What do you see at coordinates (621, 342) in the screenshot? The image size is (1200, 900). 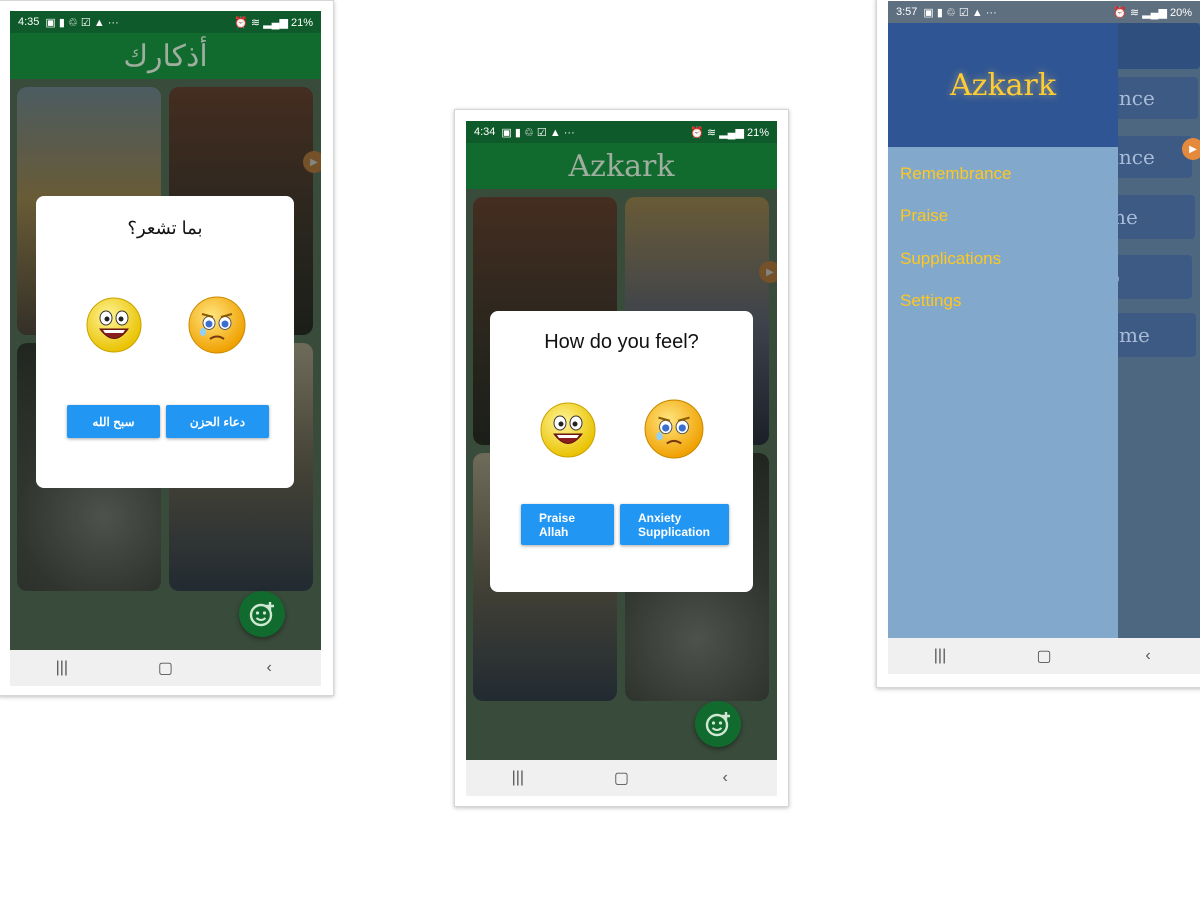 I see `dialog-title: How do you feel?` at bounding box center [621, 342].